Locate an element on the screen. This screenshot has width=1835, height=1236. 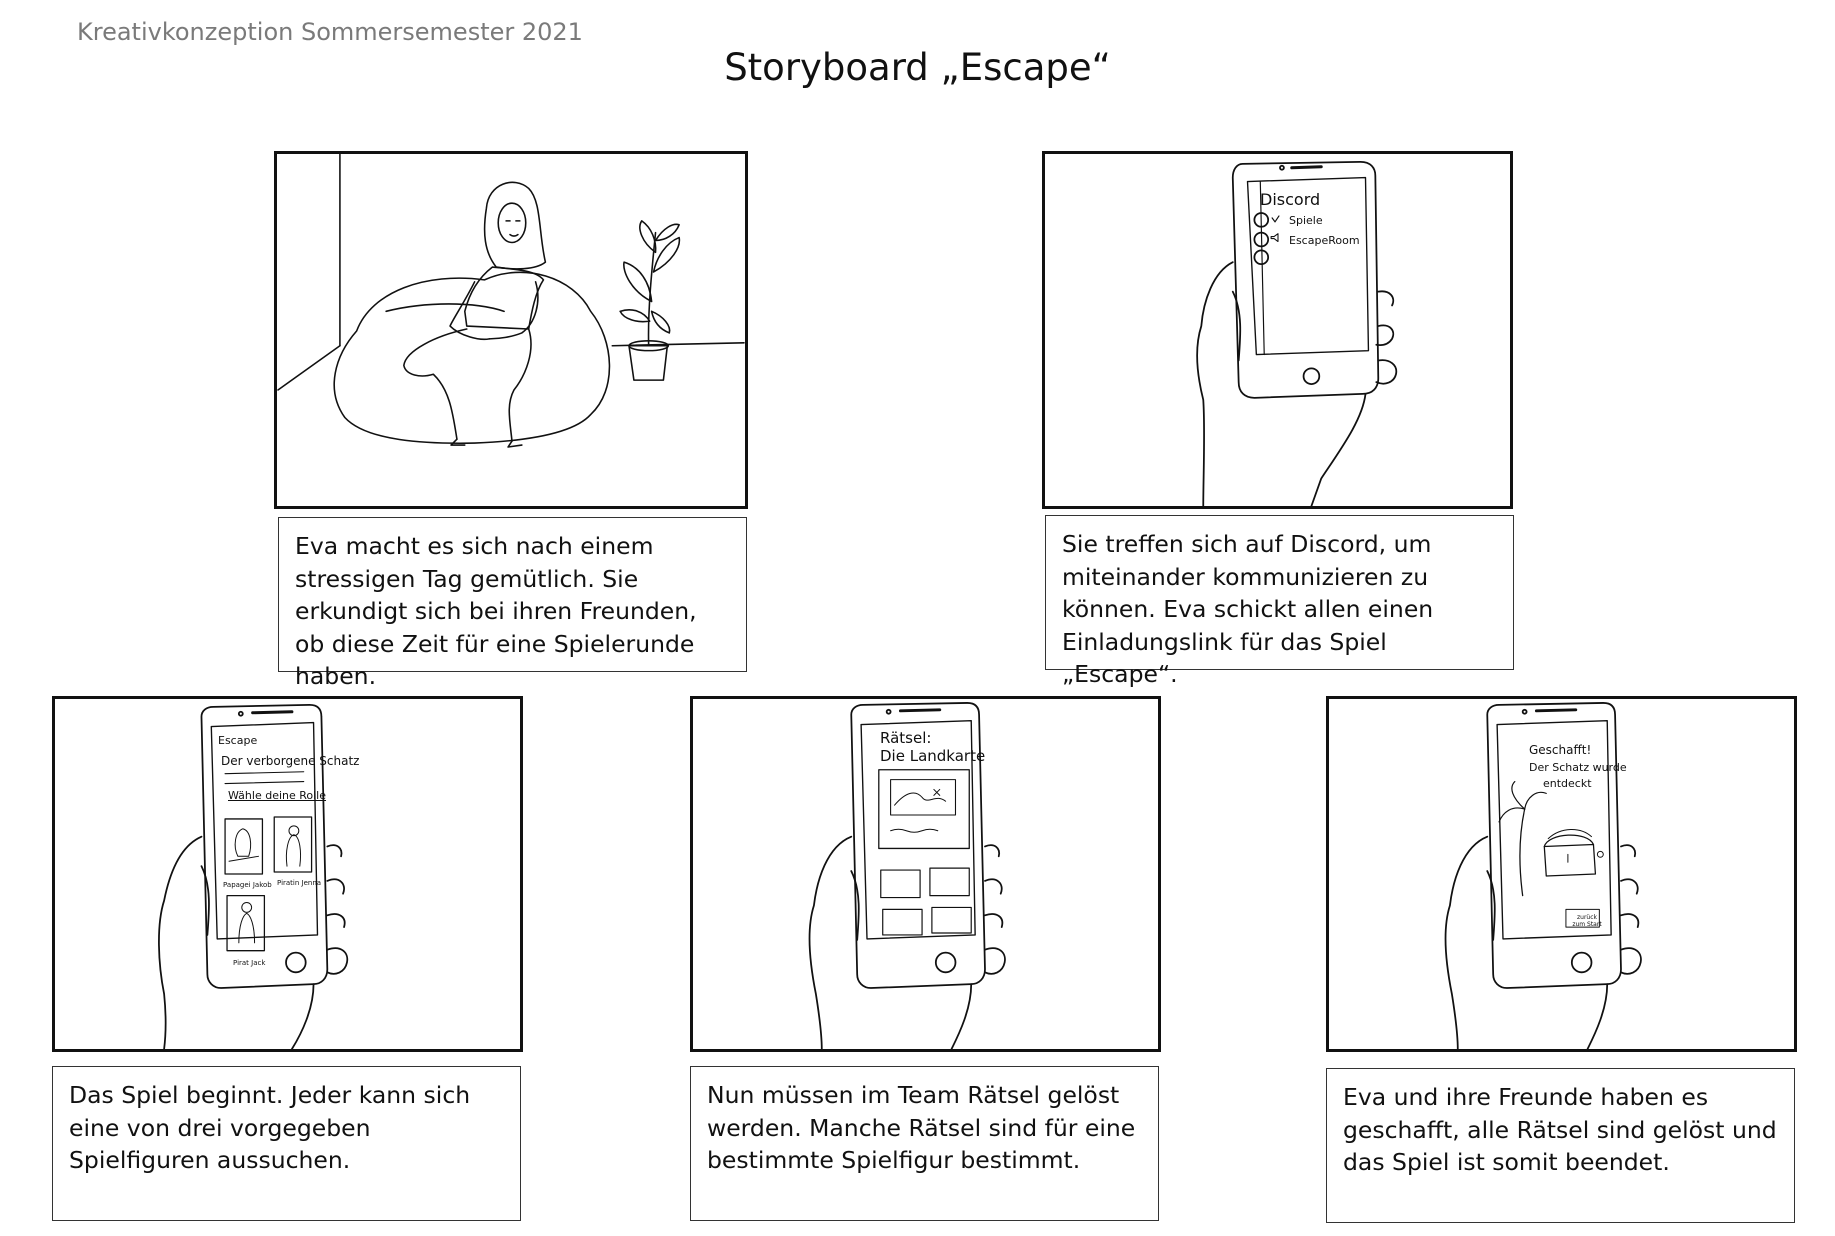
panel-1-sketch is located at coordinates (511, 301).